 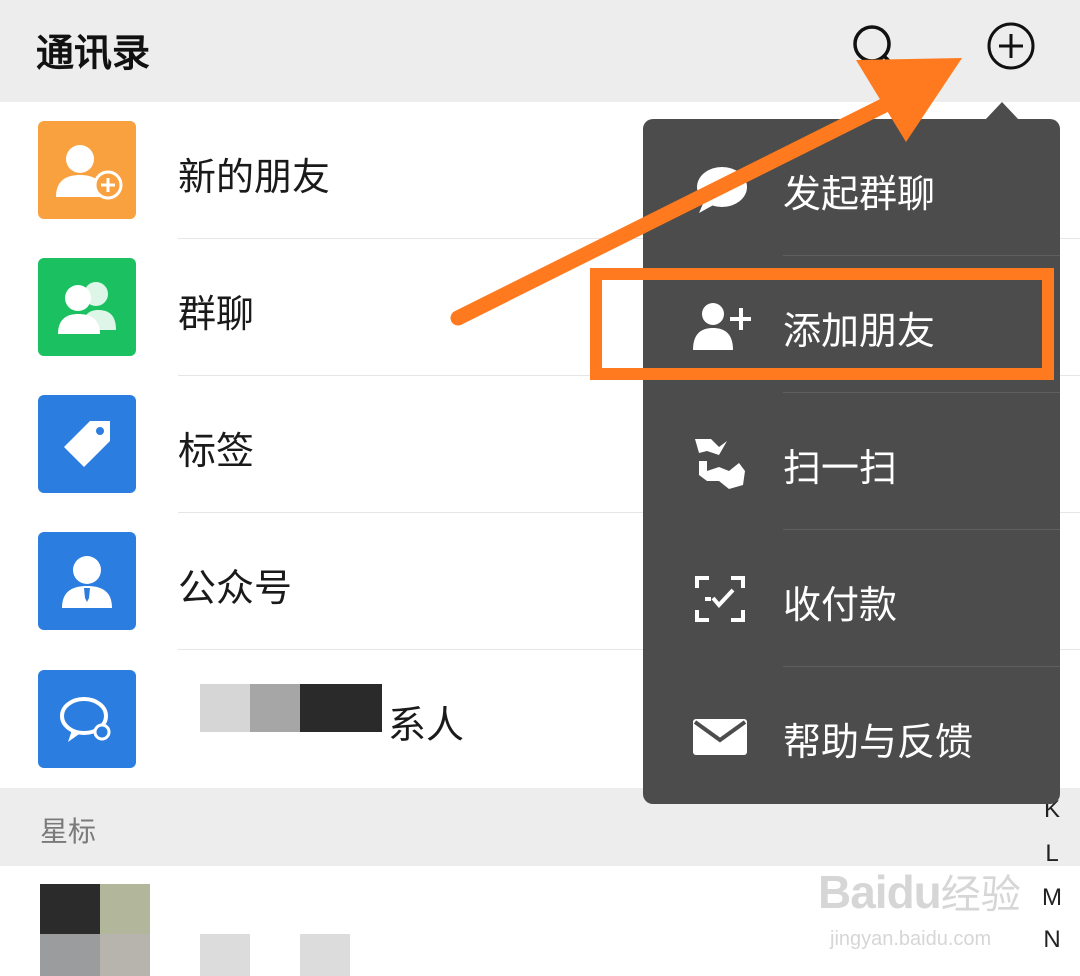 What do you see at coordinates (87, 444) in the screenshot?
I see `tag-icon` at bounding box center [87, 444].